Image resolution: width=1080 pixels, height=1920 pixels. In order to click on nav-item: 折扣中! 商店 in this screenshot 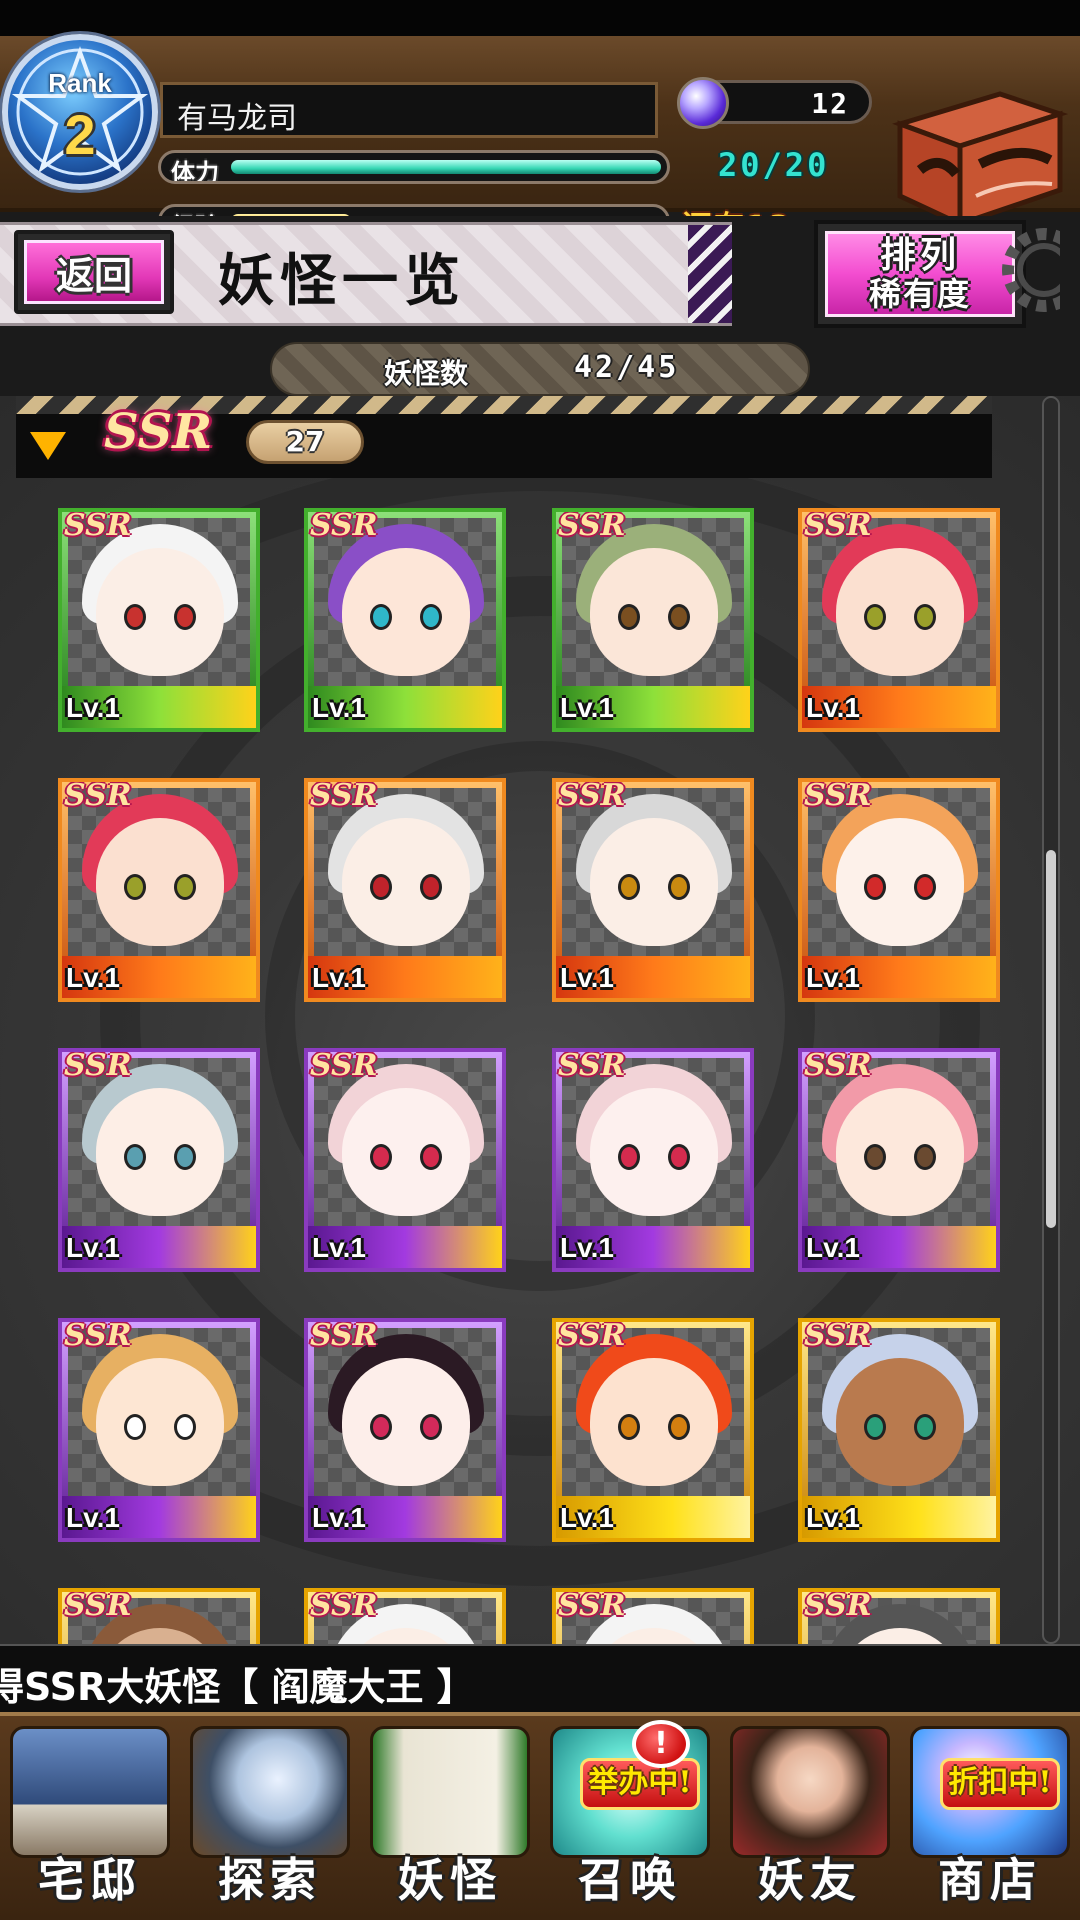, I will do `click(990, 1820)`.